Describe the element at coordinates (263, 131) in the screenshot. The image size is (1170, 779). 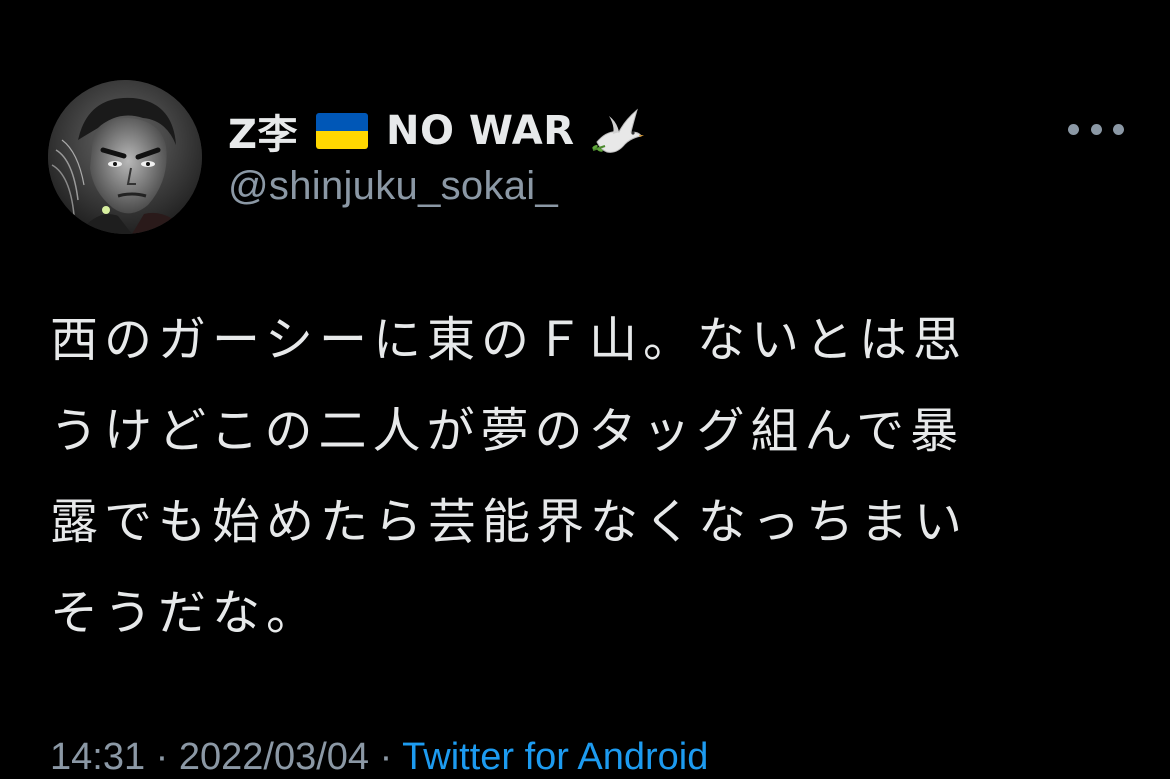
I see `display-name: Z李` at that location.